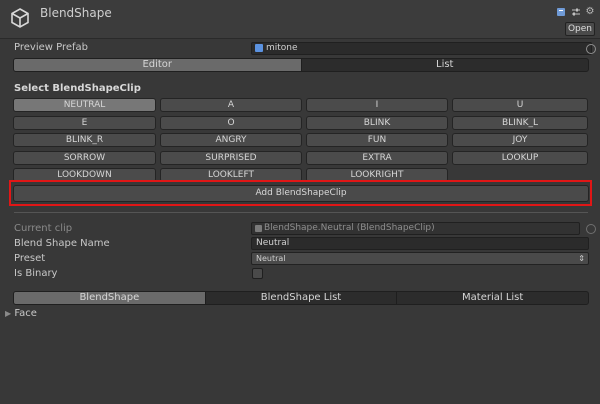 The image size is (600, 404). What do you see at coordinates (257, 273) in the screenshot?
I see `is-binary-checkbox` at bounding box center [257, 273].